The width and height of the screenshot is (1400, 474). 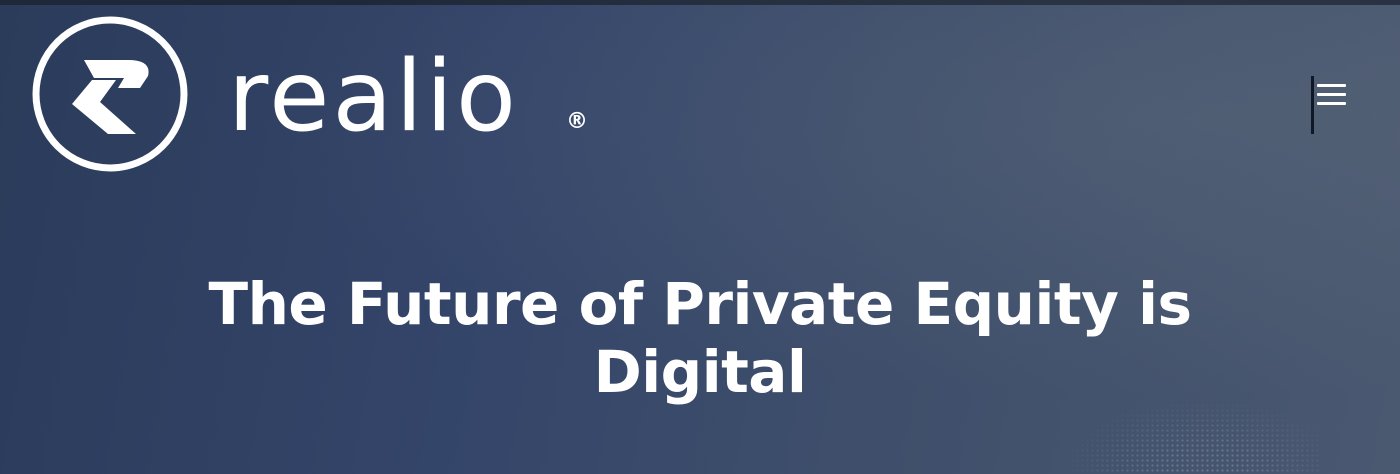 I want to click on menu-accent-bar, so click(x=1312, y=105).